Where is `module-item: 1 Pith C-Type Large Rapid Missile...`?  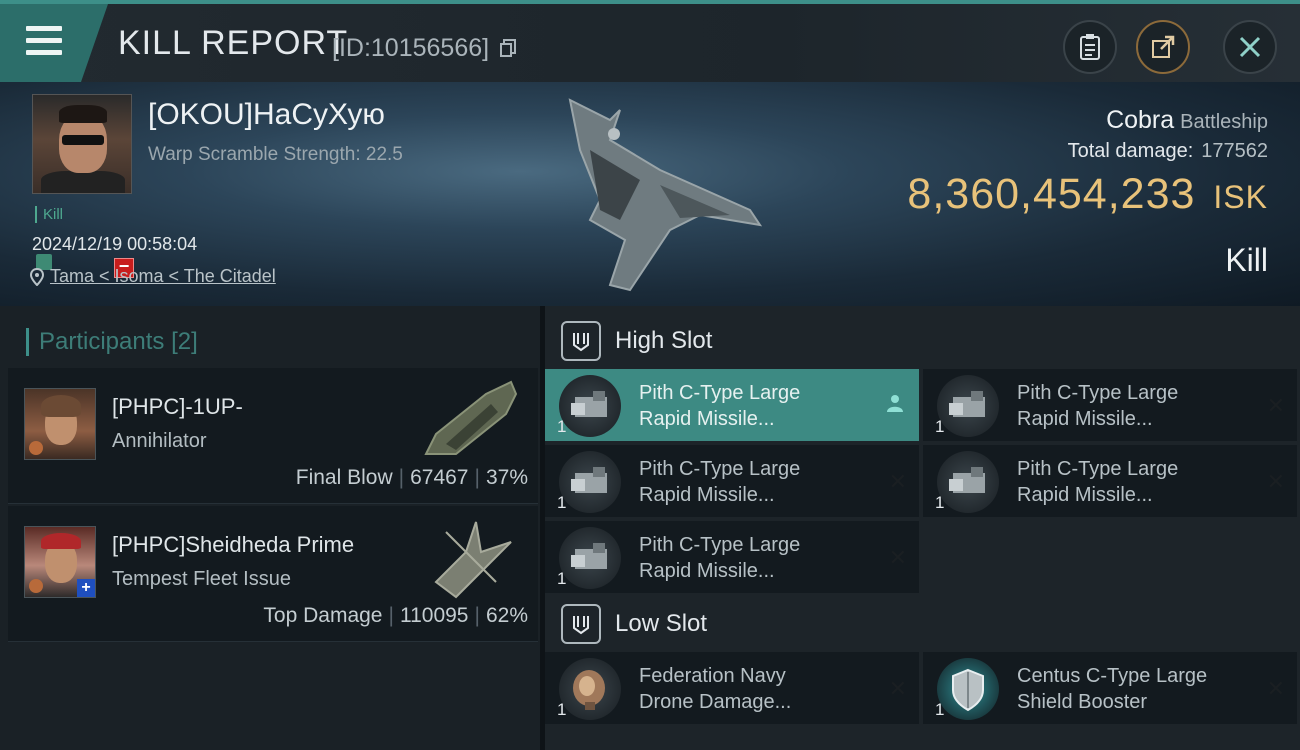
module-item: 1 Pith C-Type Large Rapid Missile... is located at coordinates (732, 405).